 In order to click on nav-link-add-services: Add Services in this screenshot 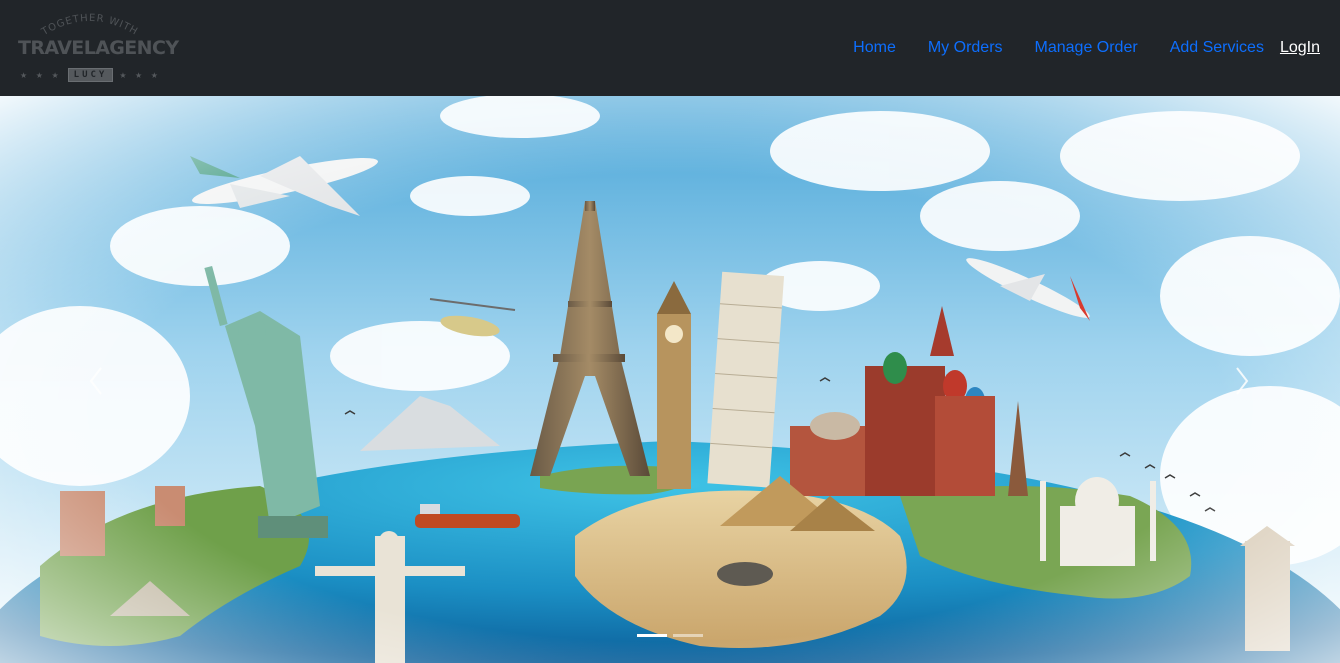, I will do `click(1217, 48)`.